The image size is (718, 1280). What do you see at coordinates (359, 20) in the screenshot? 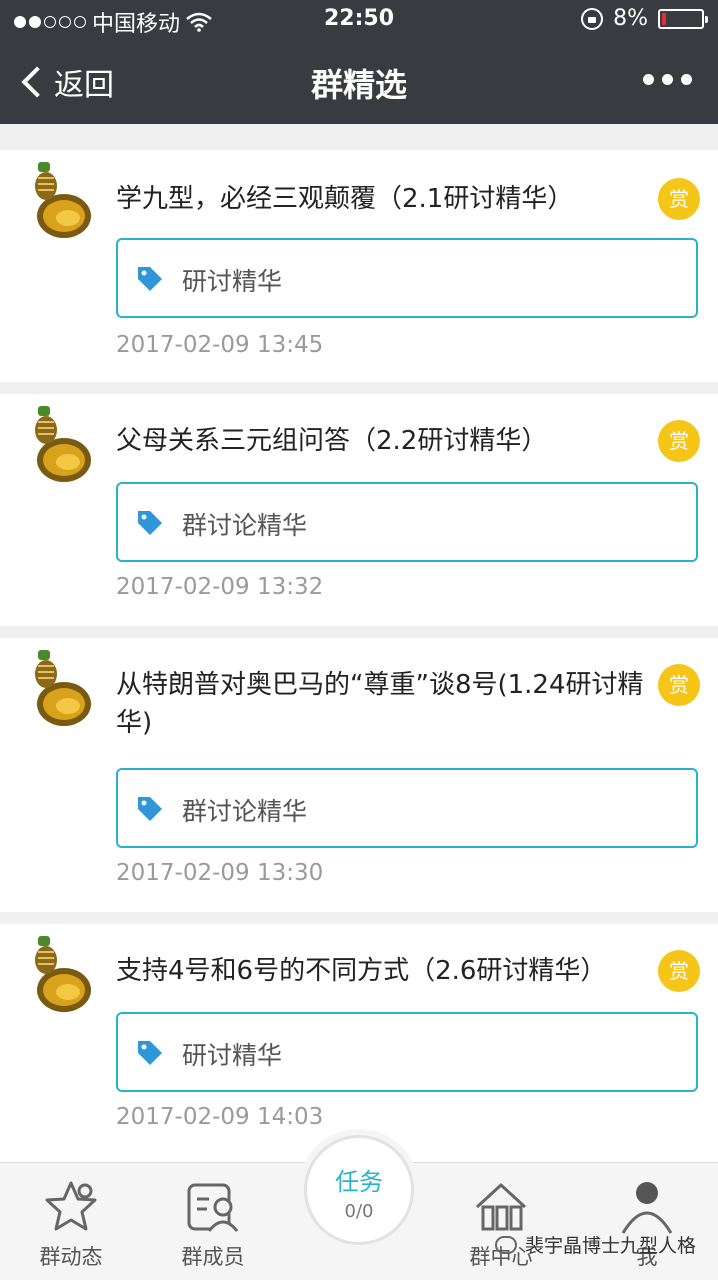
I see `status-bar: 中国移动 22:50 8%` at bounding box center [359, 20].